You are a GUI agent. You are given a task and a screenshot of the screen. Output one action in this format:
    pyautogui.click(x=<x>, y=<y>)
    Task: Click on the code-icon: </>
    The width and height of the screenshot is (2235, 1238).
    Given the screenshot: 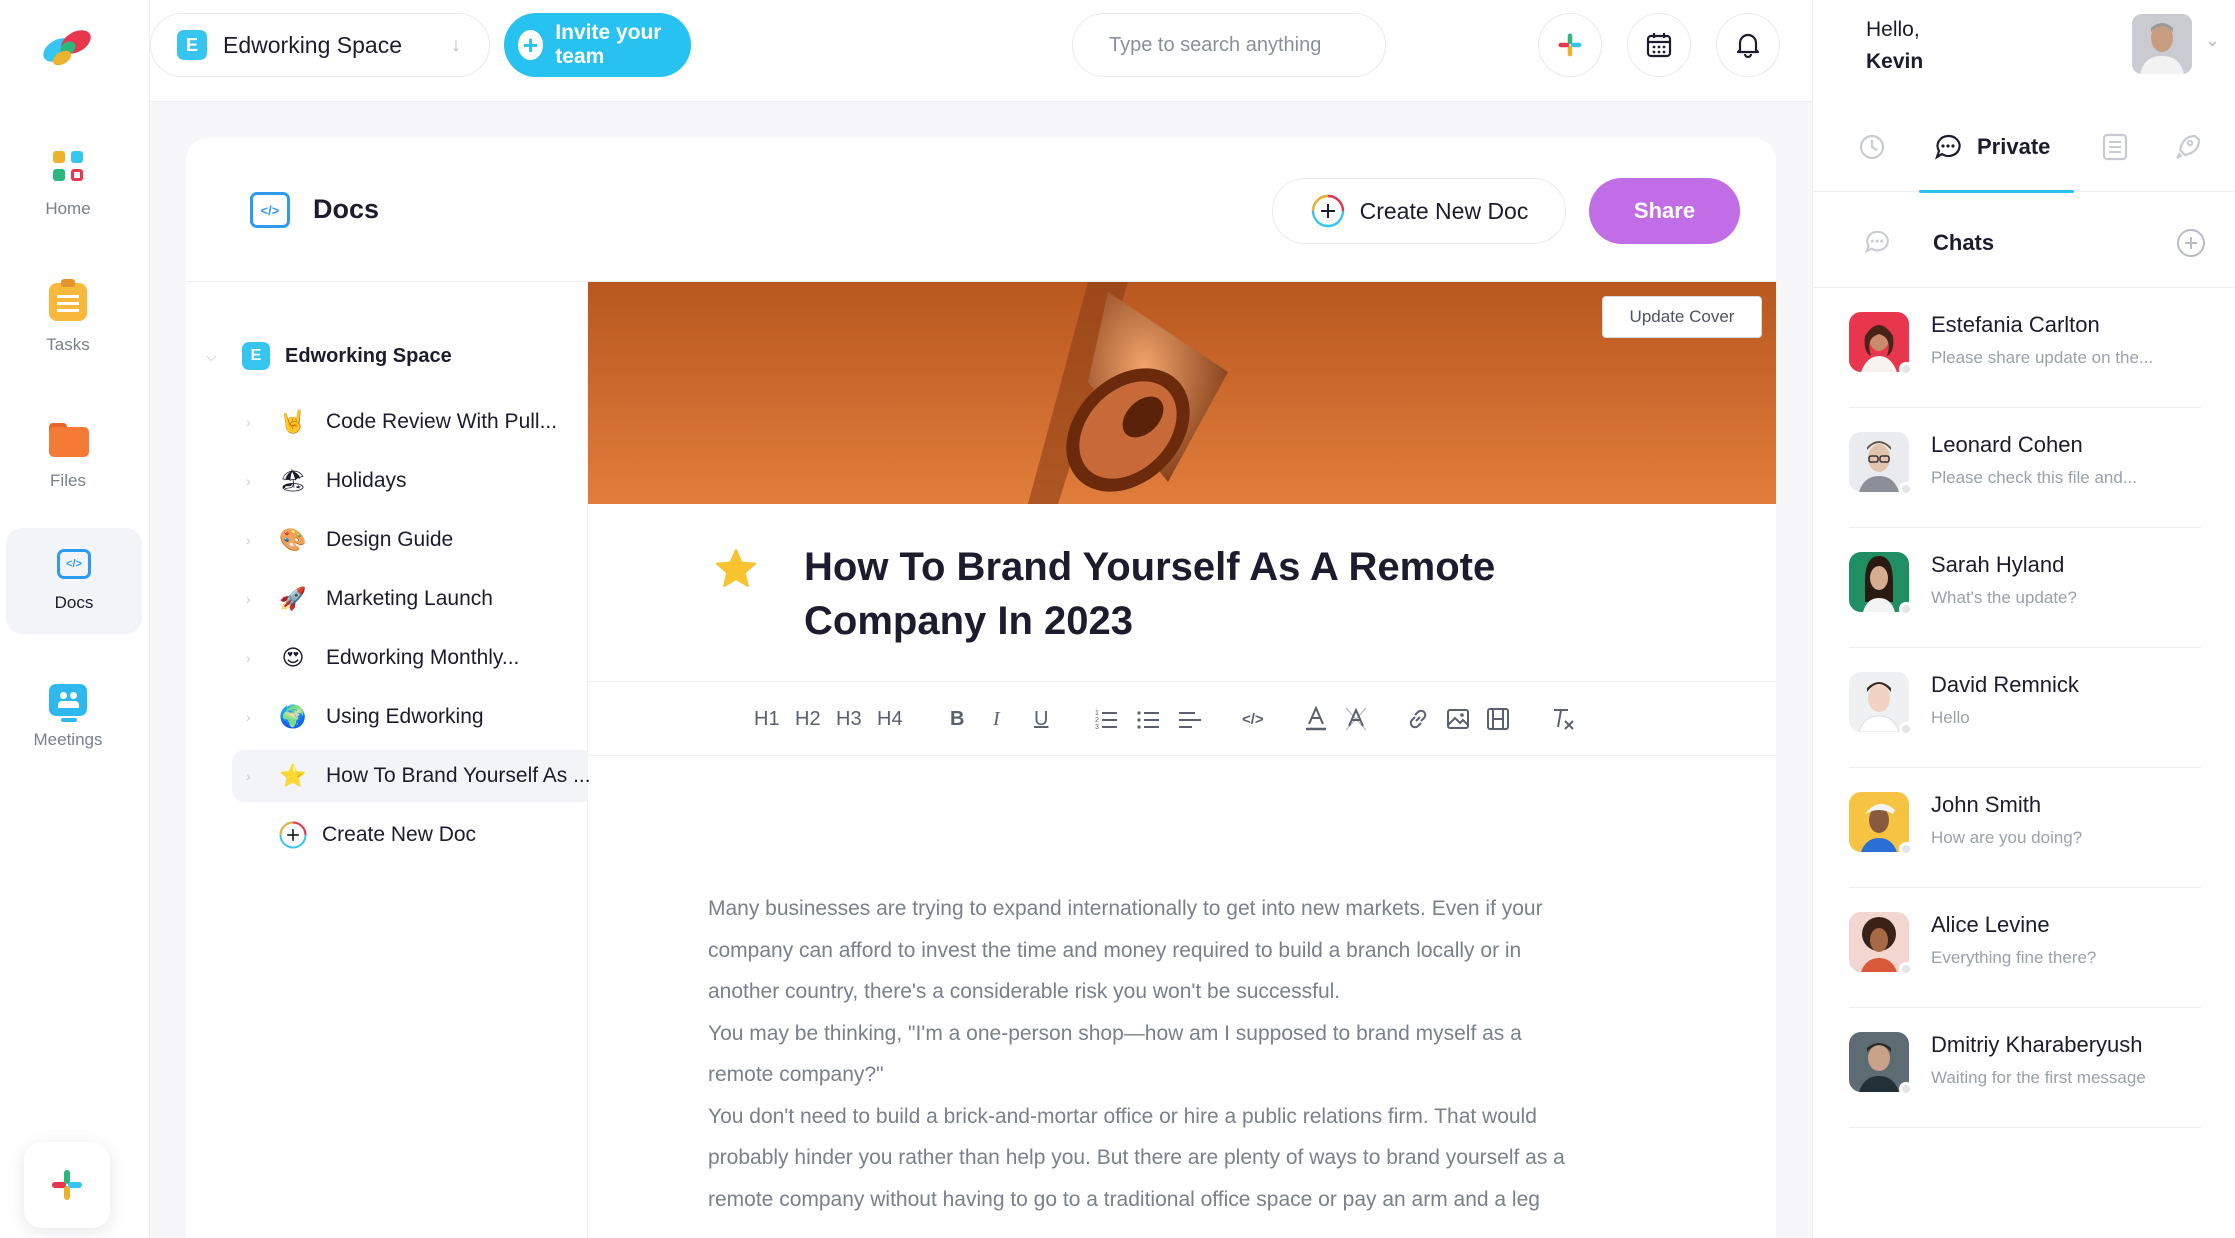 What is the action you would take?
    pyautogui.click(x=1253, y=719)
    